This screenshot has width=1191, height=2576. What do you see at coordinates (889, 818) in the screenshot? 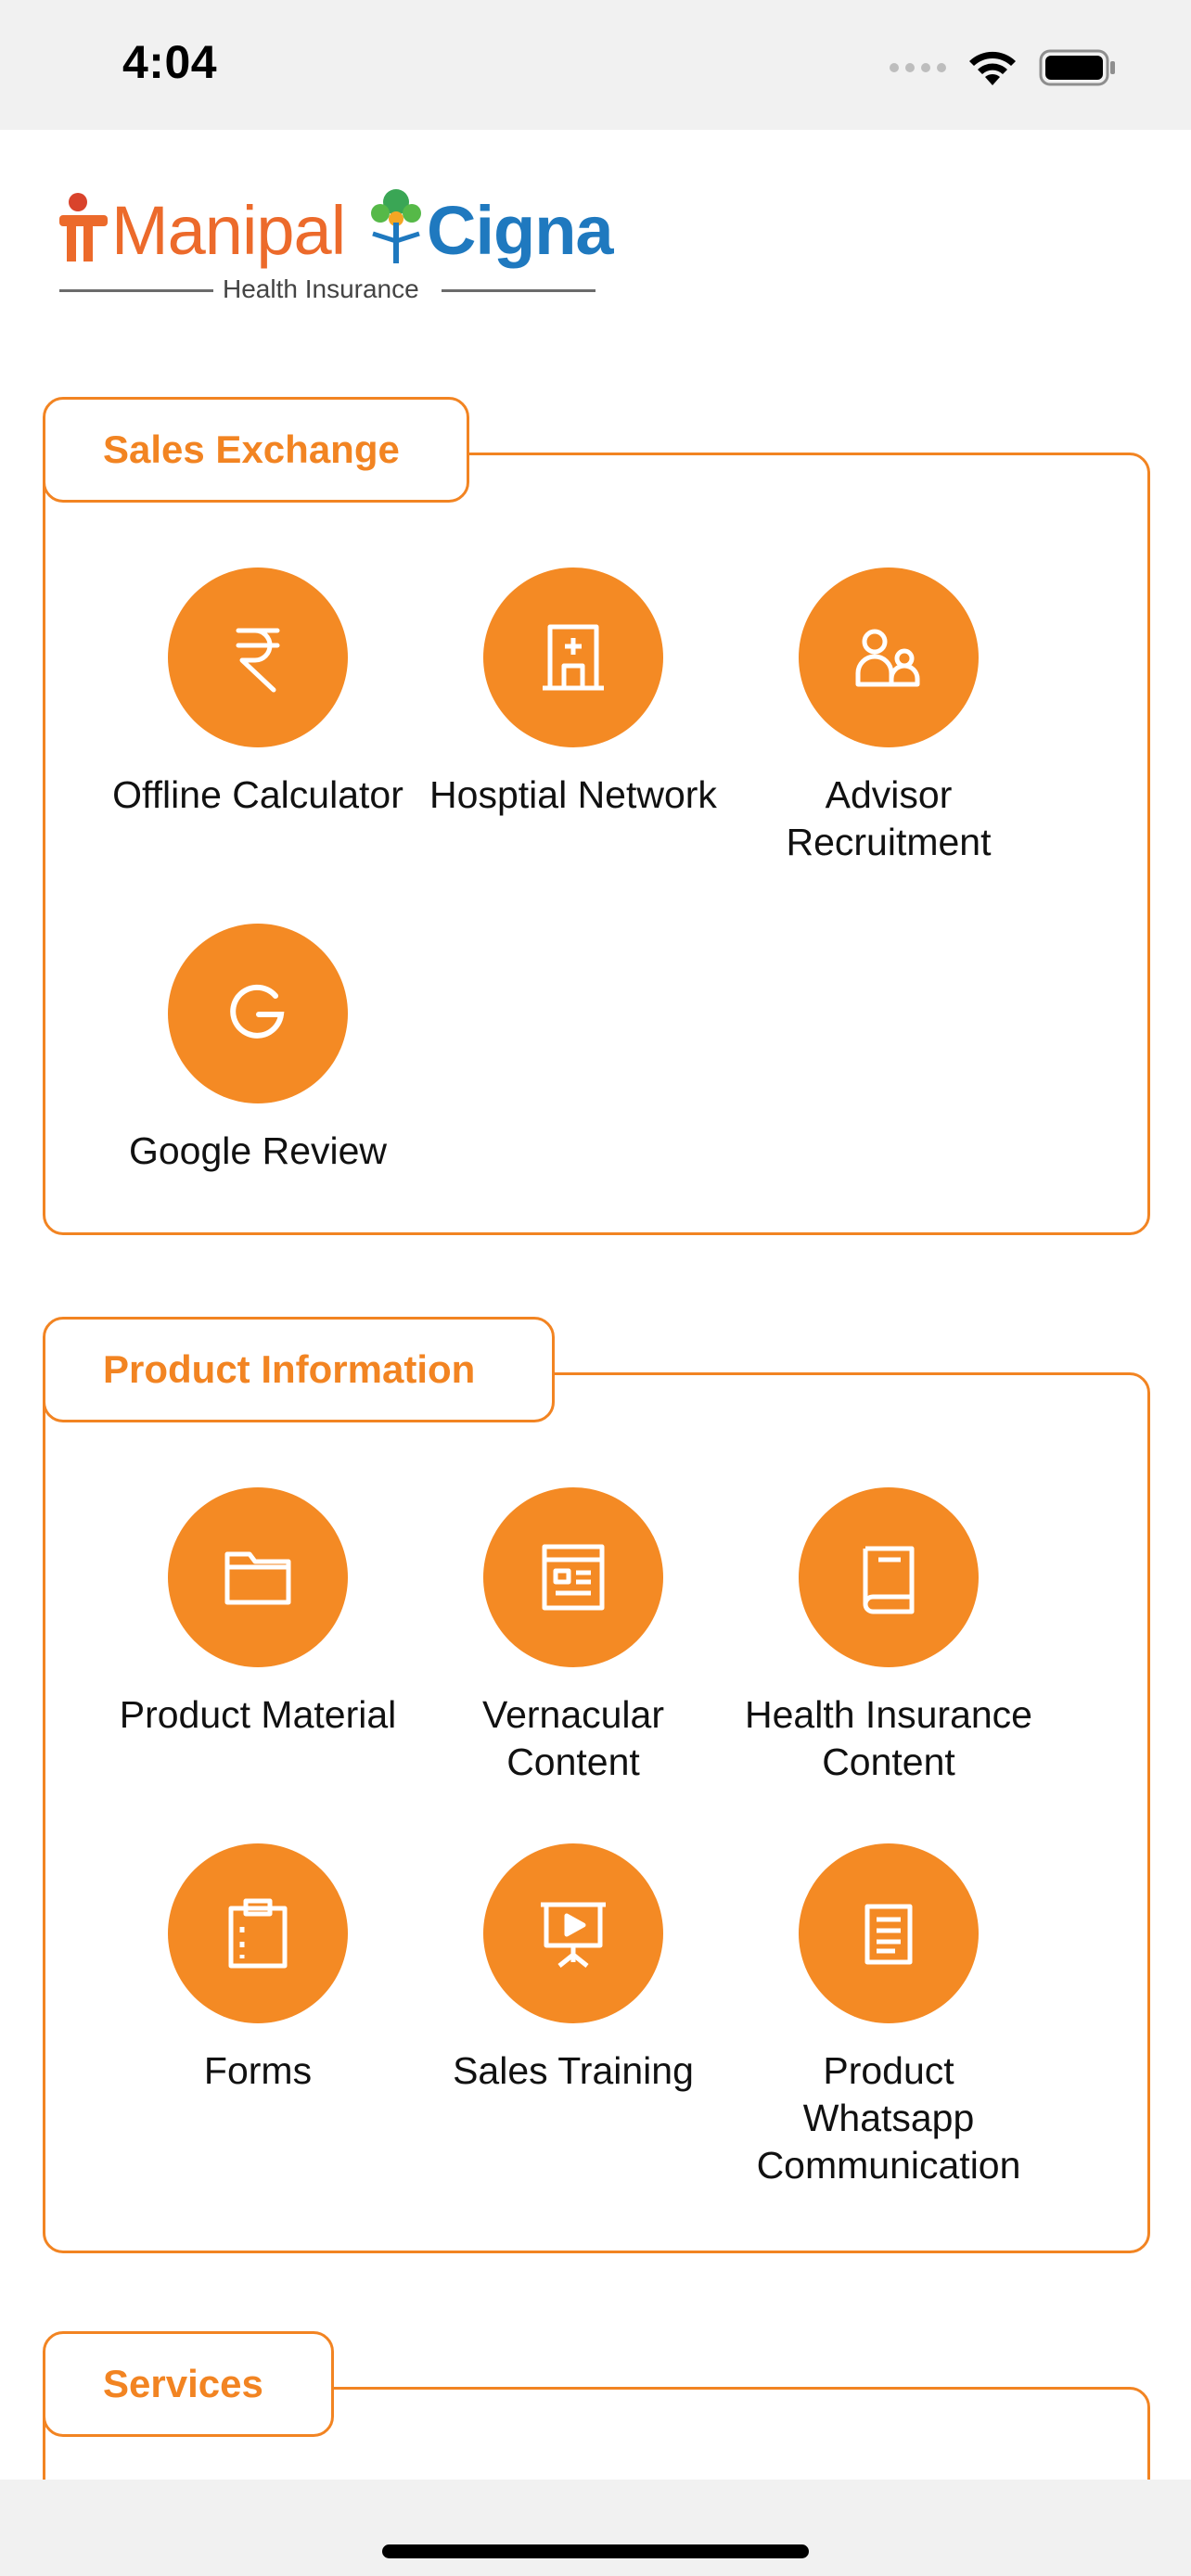
I see `item-label: Advisor Recruitment` at bounding box center [889, 818].